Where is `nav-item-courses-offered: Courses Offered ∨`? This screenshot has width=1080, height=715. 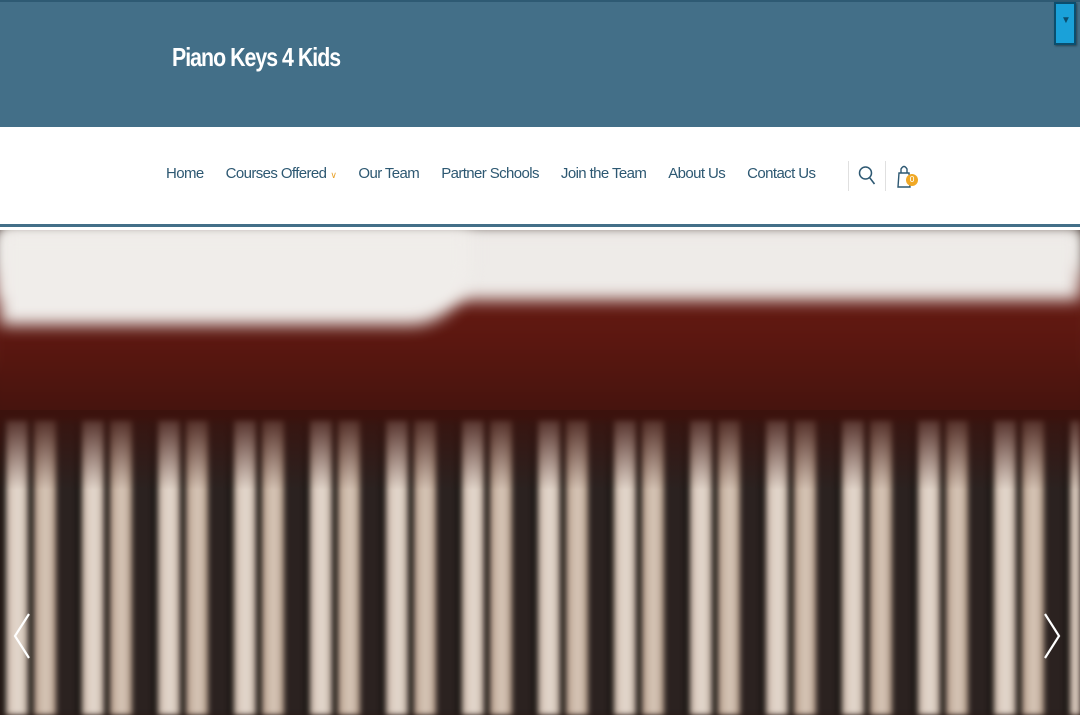 nav-item-courses-offered: Courses Offered ∨ is located at coordinates (281, 173).